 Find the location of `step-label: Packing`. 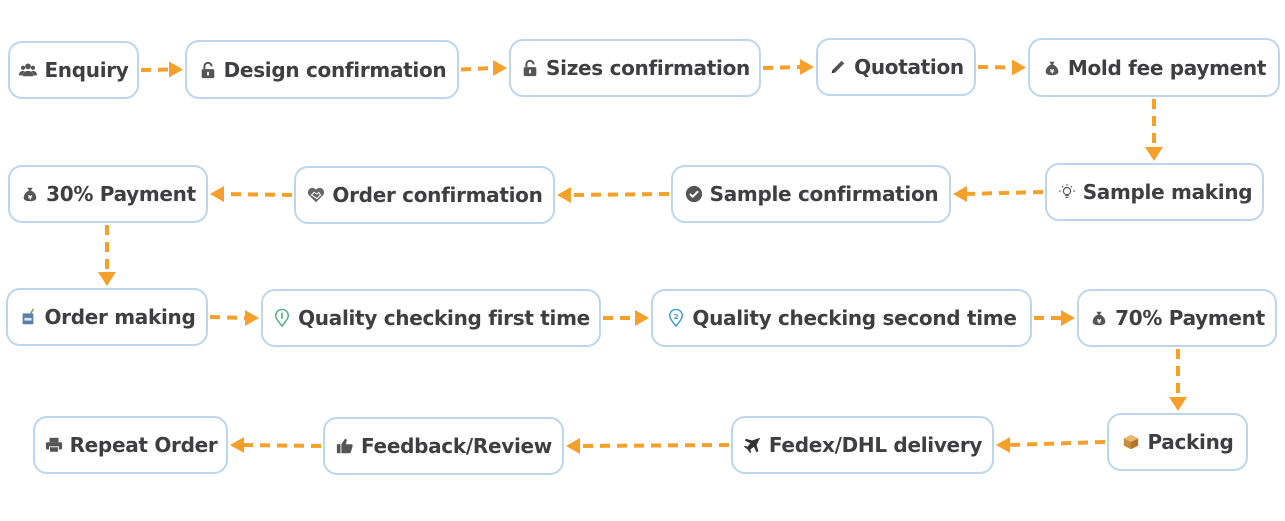

step-label: Packing is located at coordinates (1190, 442).